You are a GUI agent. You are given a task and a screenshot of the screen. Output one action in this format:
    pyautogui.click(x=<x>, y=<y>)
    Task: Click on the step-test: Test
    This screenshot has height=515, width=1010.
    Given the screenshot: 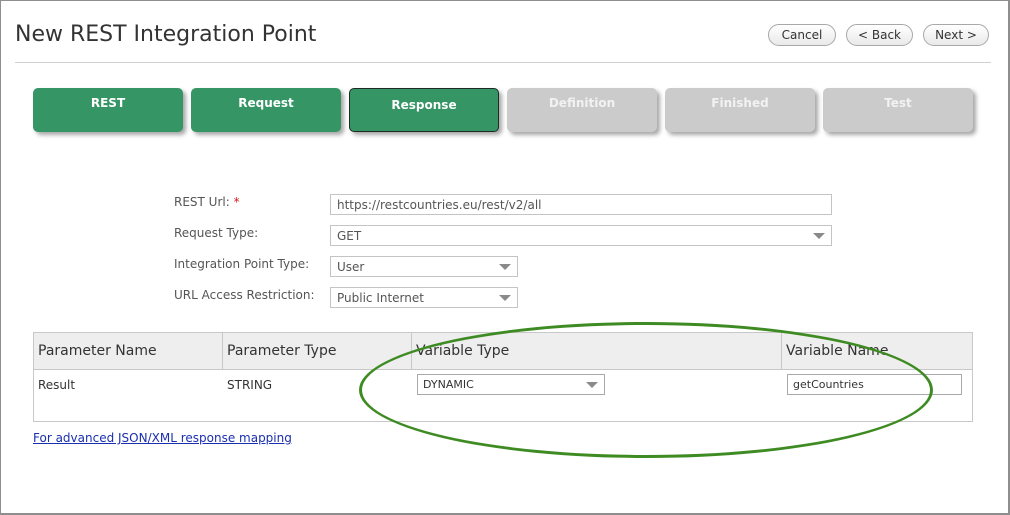 What is the action you would take?
    pyautogui.click(x=898, y=110)
    